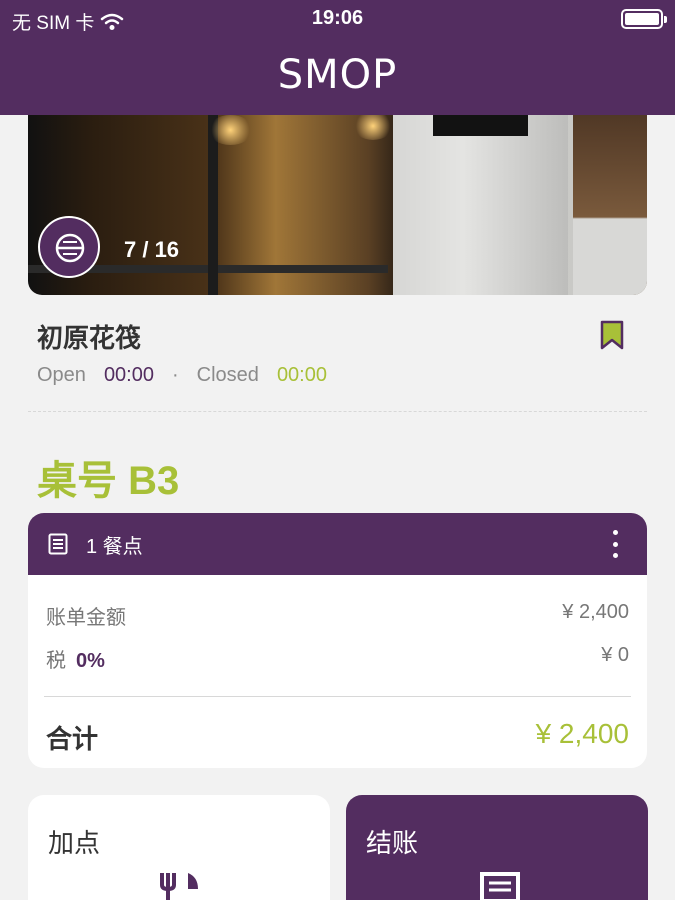 The image size is (675, 900). What do you see at coordinates (497, 847) in the screenshot?
I see `checkout-button: 结账` at bounding box center [497, 847].